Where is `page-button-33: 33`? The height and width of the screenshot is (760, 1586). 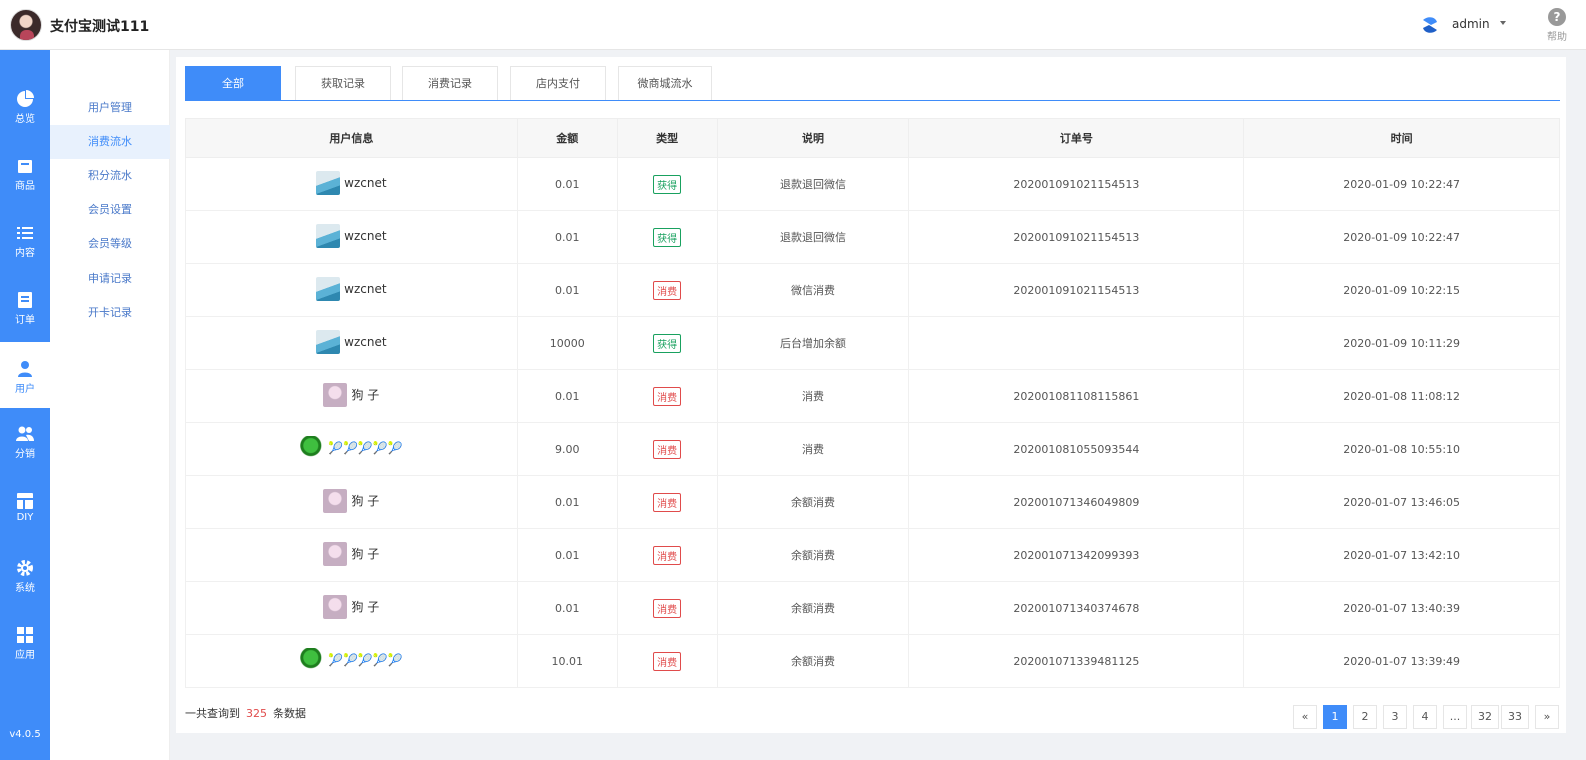 page-button-33: 33 is located at coordinates (1515, 717).